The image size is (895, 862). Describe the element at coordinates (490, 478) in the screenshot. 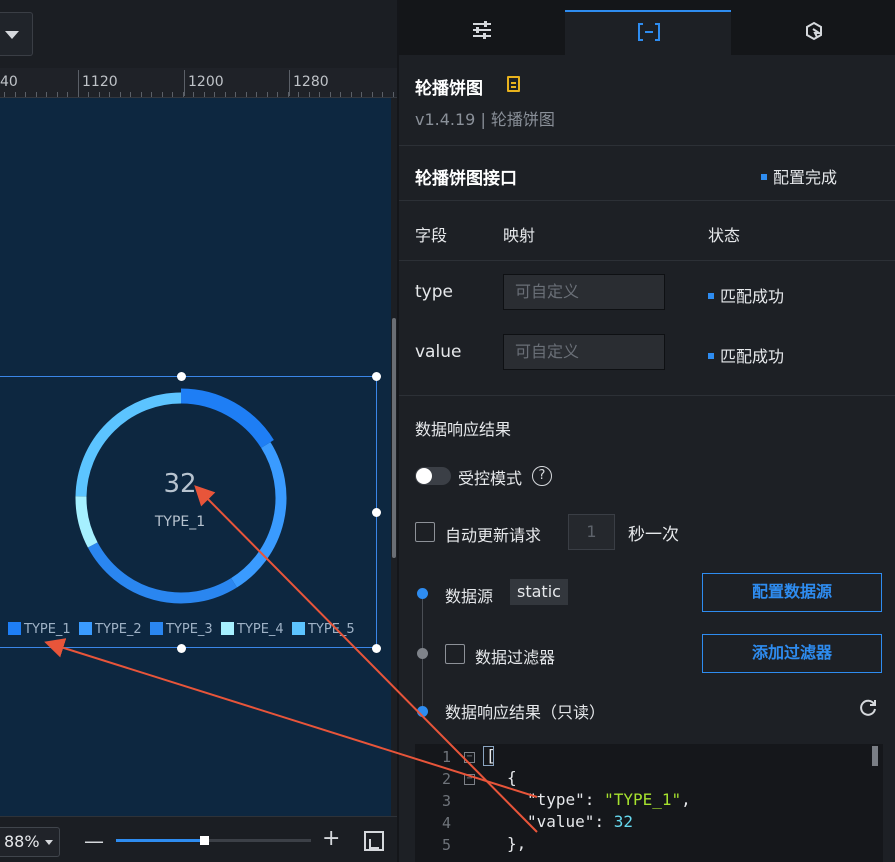

I see `controlled-mode-label: 受控模式` at that location.